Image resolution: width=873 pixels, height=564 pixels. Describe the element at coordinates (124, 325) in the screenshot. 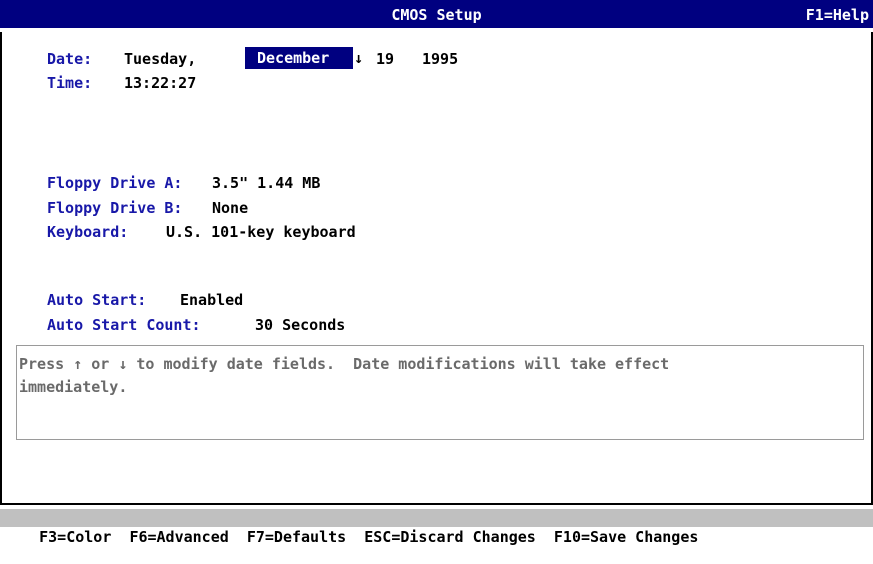

I see `auto-start-count-label: Auto Start Count:` at that location.